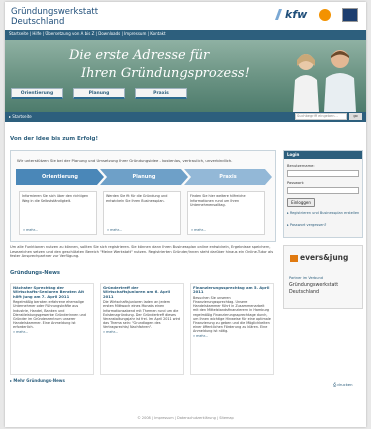 The height and width of the screenshot is (429, 371). Describe the element at coordinates (185, 16) in the screenshot. I see `site-header: Gründungswerkstatt Deutschland kfw` at that location.